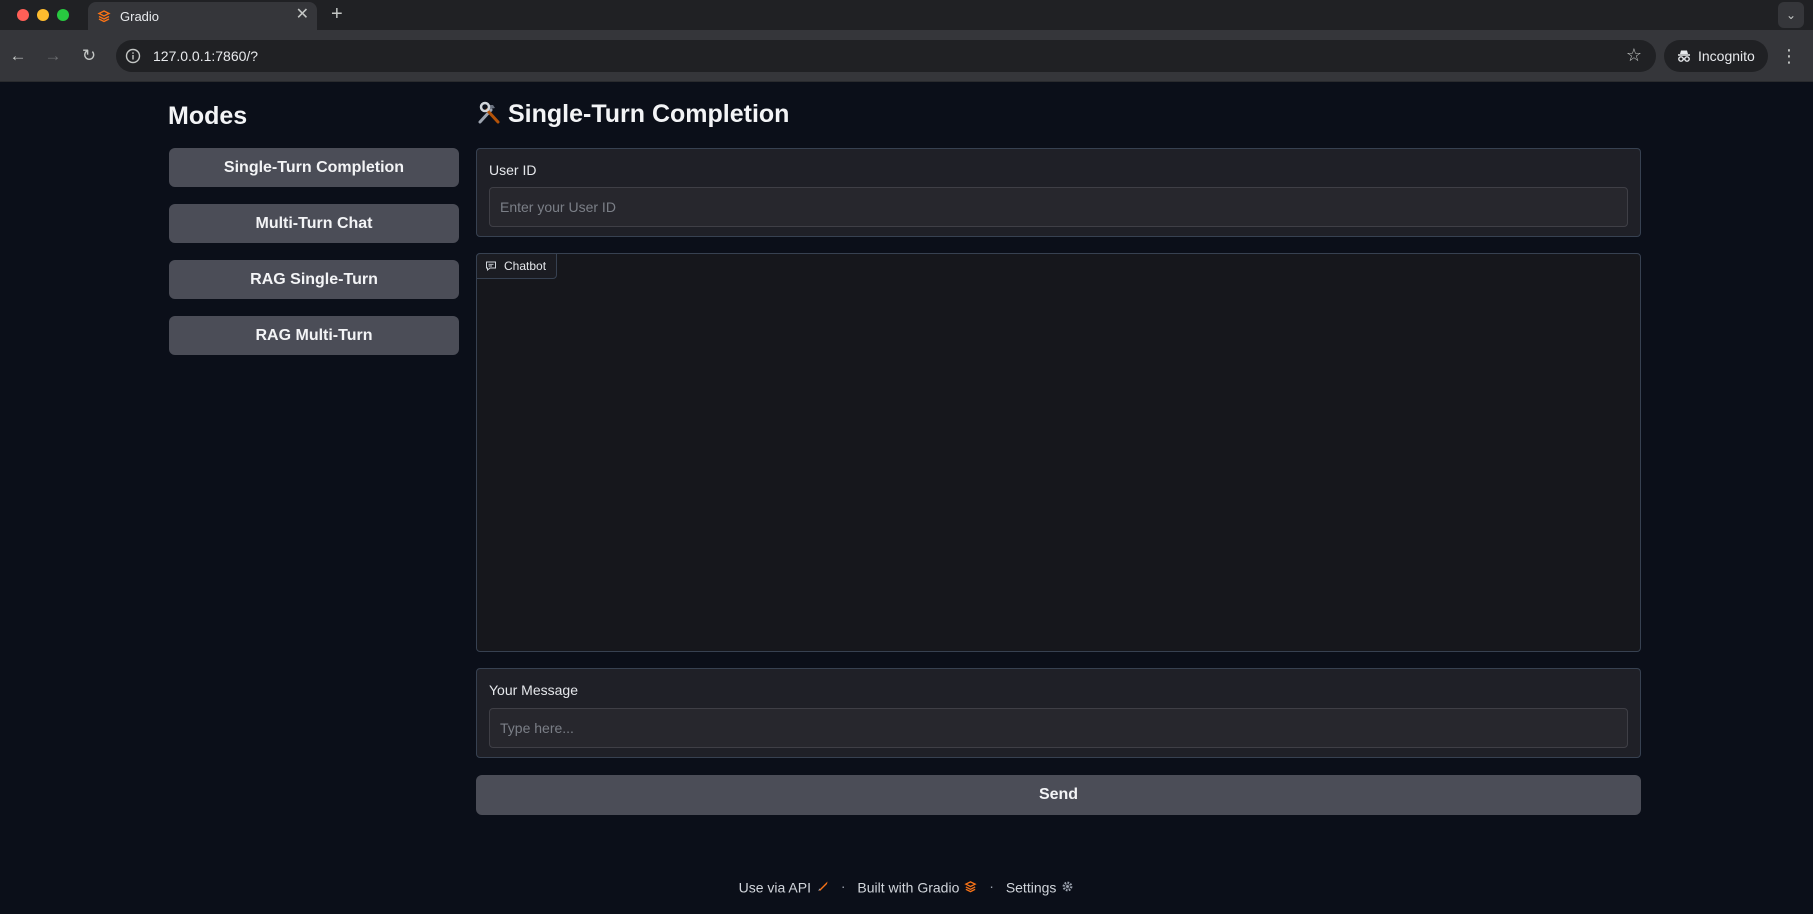 The image size is (1813, 914). What do you see at coordinates (63, 15) in the screenshot?
I see `maximize-window-button` at bounding box center [63, 15].